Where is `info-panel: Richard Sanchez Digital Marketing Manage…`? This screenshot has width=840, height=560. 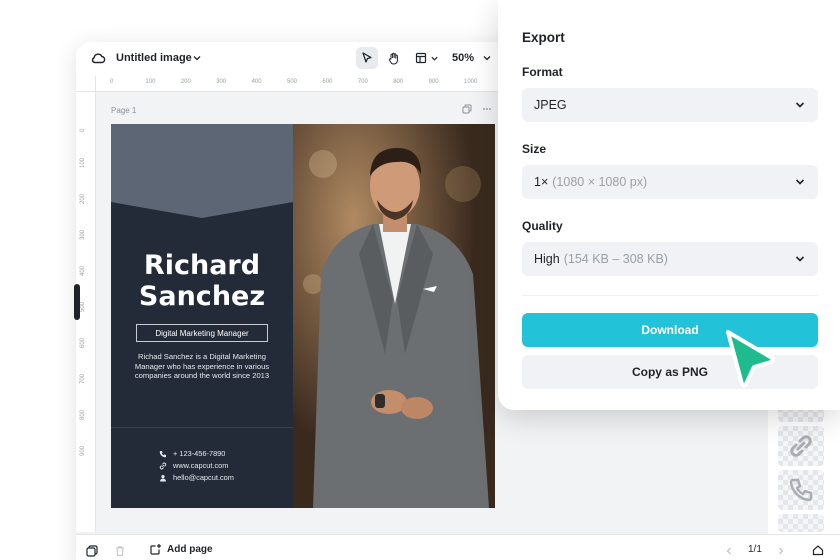 info-panel: Richard Sanchez Digital Marketing Manage… is located at coordinates (202, 316).